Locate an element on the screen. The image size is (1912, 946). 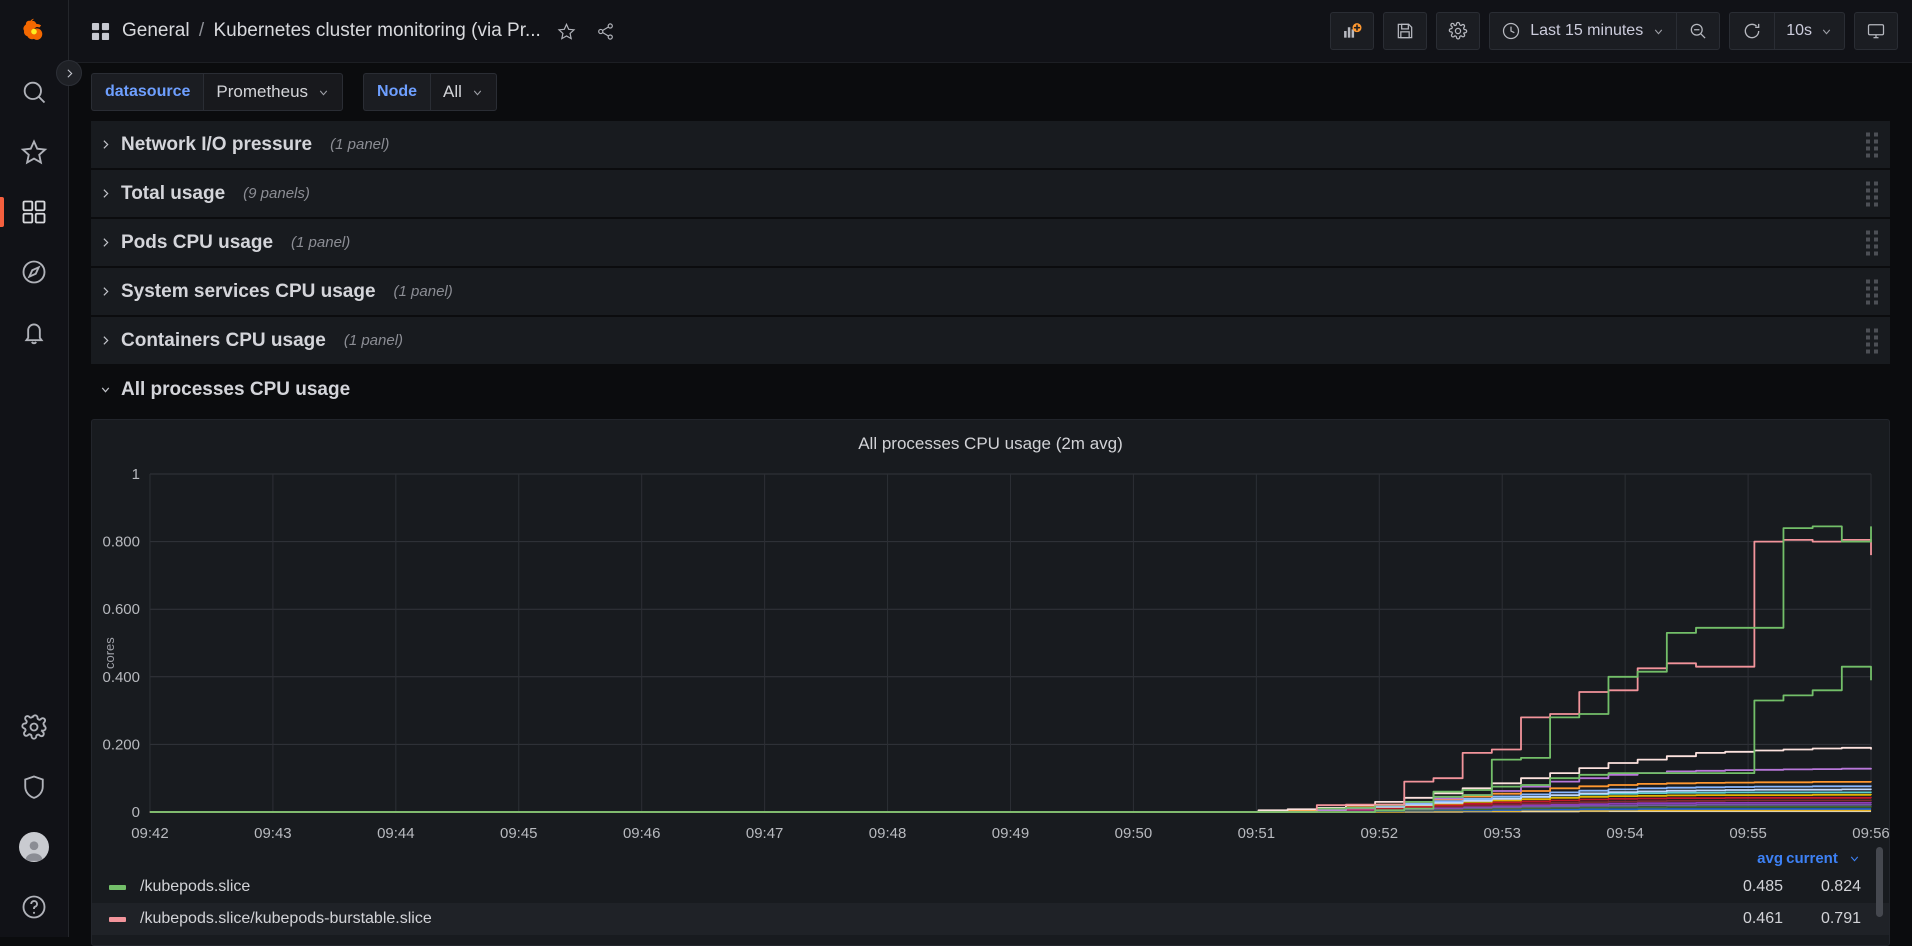
time-range-label: Last 15 minutes is located at coordinates (1587, 30).